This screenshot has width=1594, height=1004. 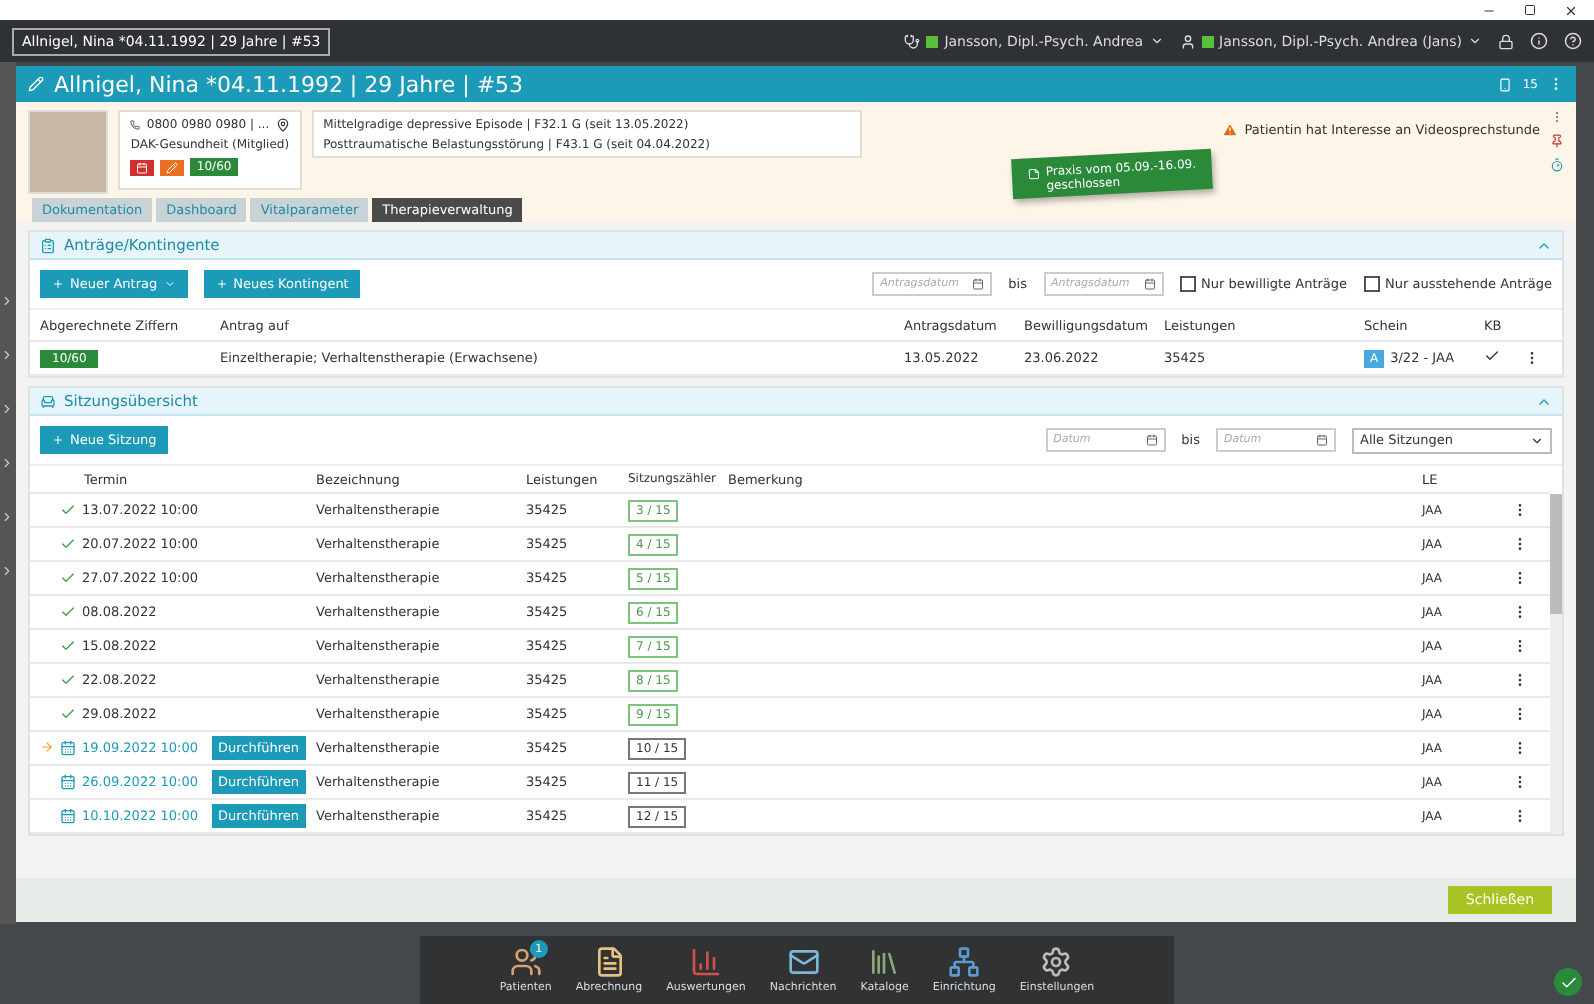 What do you see at coordinates (290, 84) in the screenshot?
I see `patient-title: Allnigel, Nina *04.11.1992 | 29 Jahre | #53` at bounding box center [290, 84].